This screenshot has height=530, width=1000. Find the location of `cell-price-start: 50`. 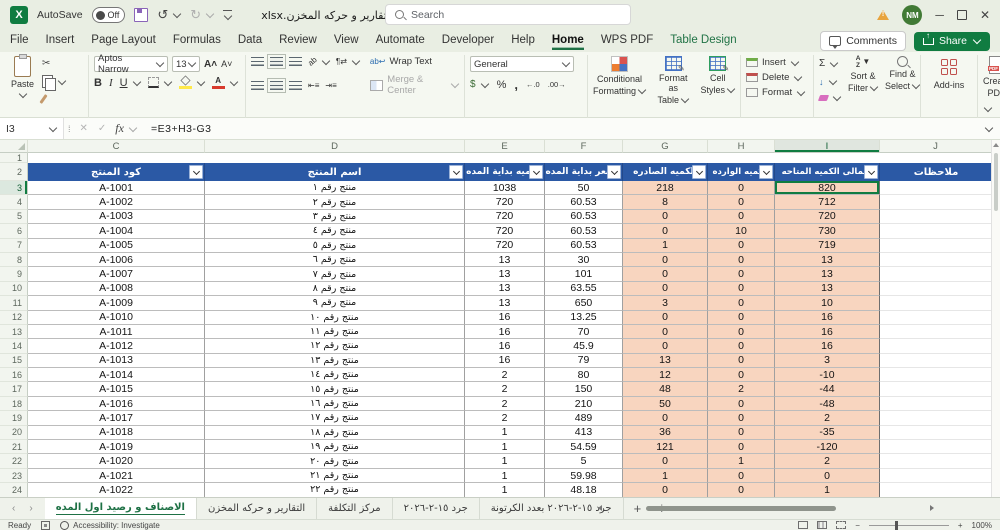

cell-price-start: 50 is located at coordinates (584, 188).